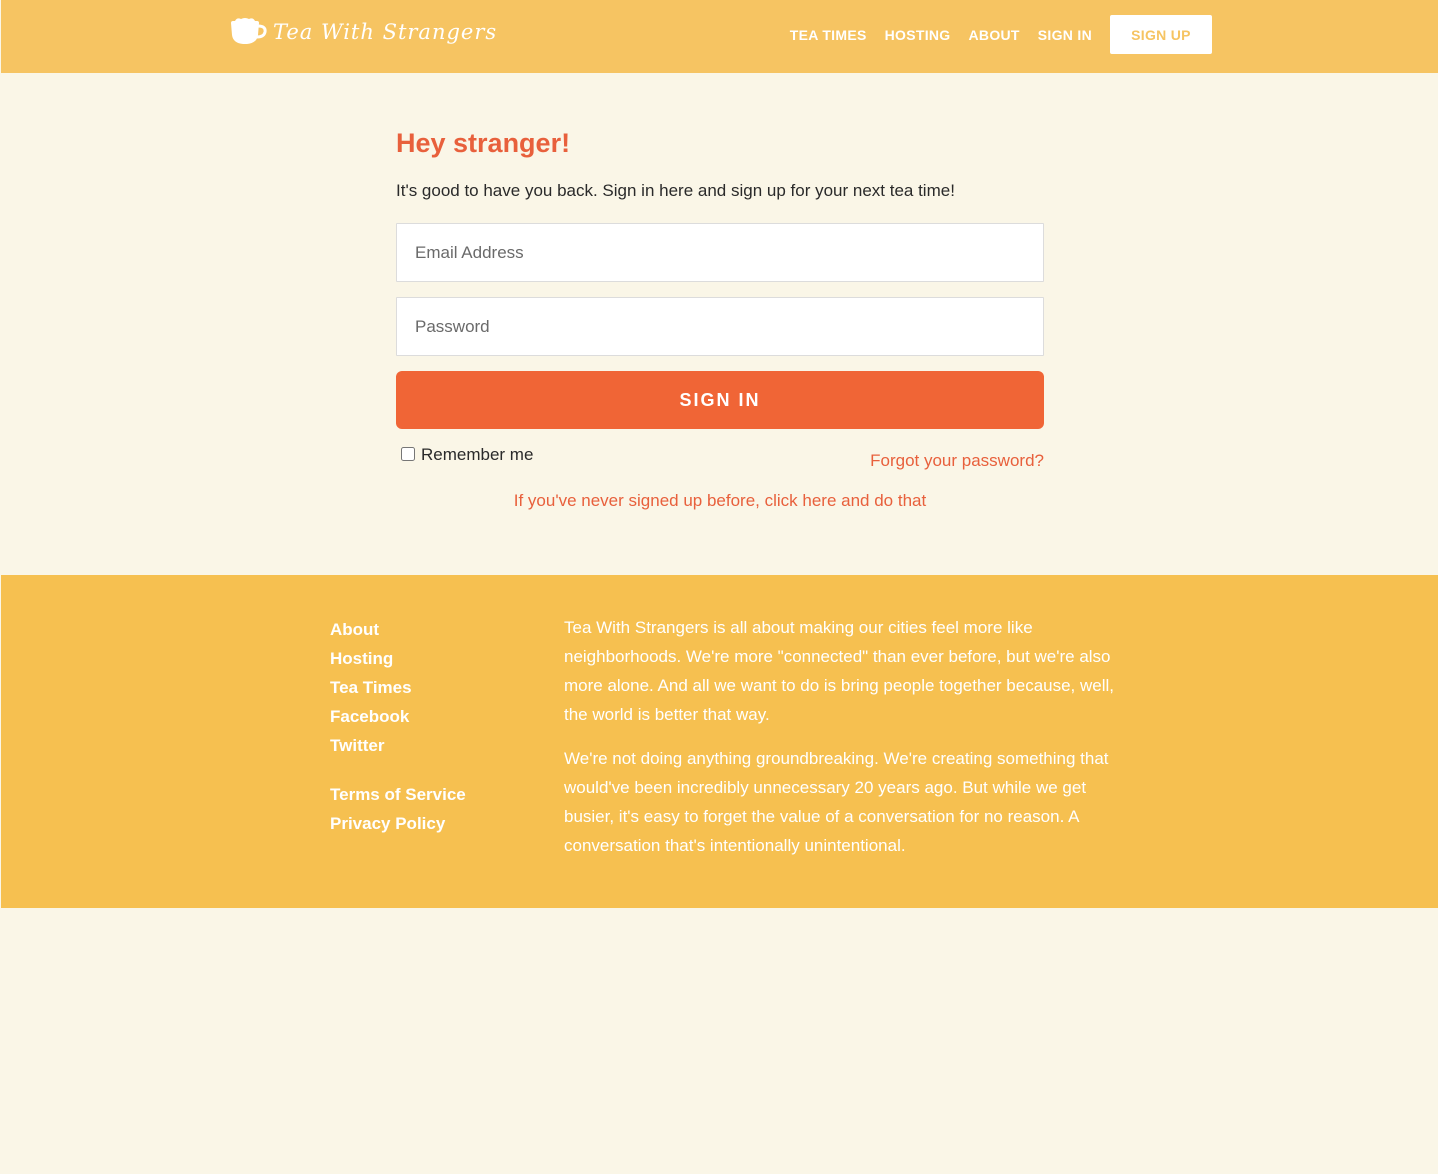 The image size is (1438, 1174). I want to click on footer-link-privacy: Privacy Policy, so click(398, 823).